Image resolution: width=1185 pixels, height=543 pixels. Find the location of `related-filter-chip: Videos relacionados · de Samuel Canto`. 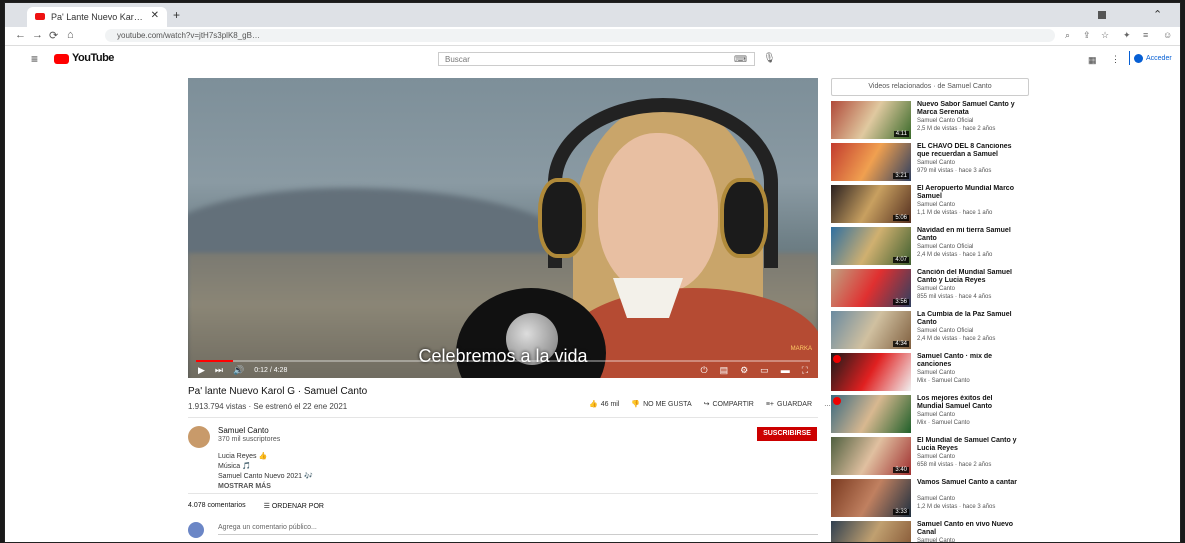

related-filter-chip: Videos relacionados · de Samuel Canto is located at coordinates (930, 87).